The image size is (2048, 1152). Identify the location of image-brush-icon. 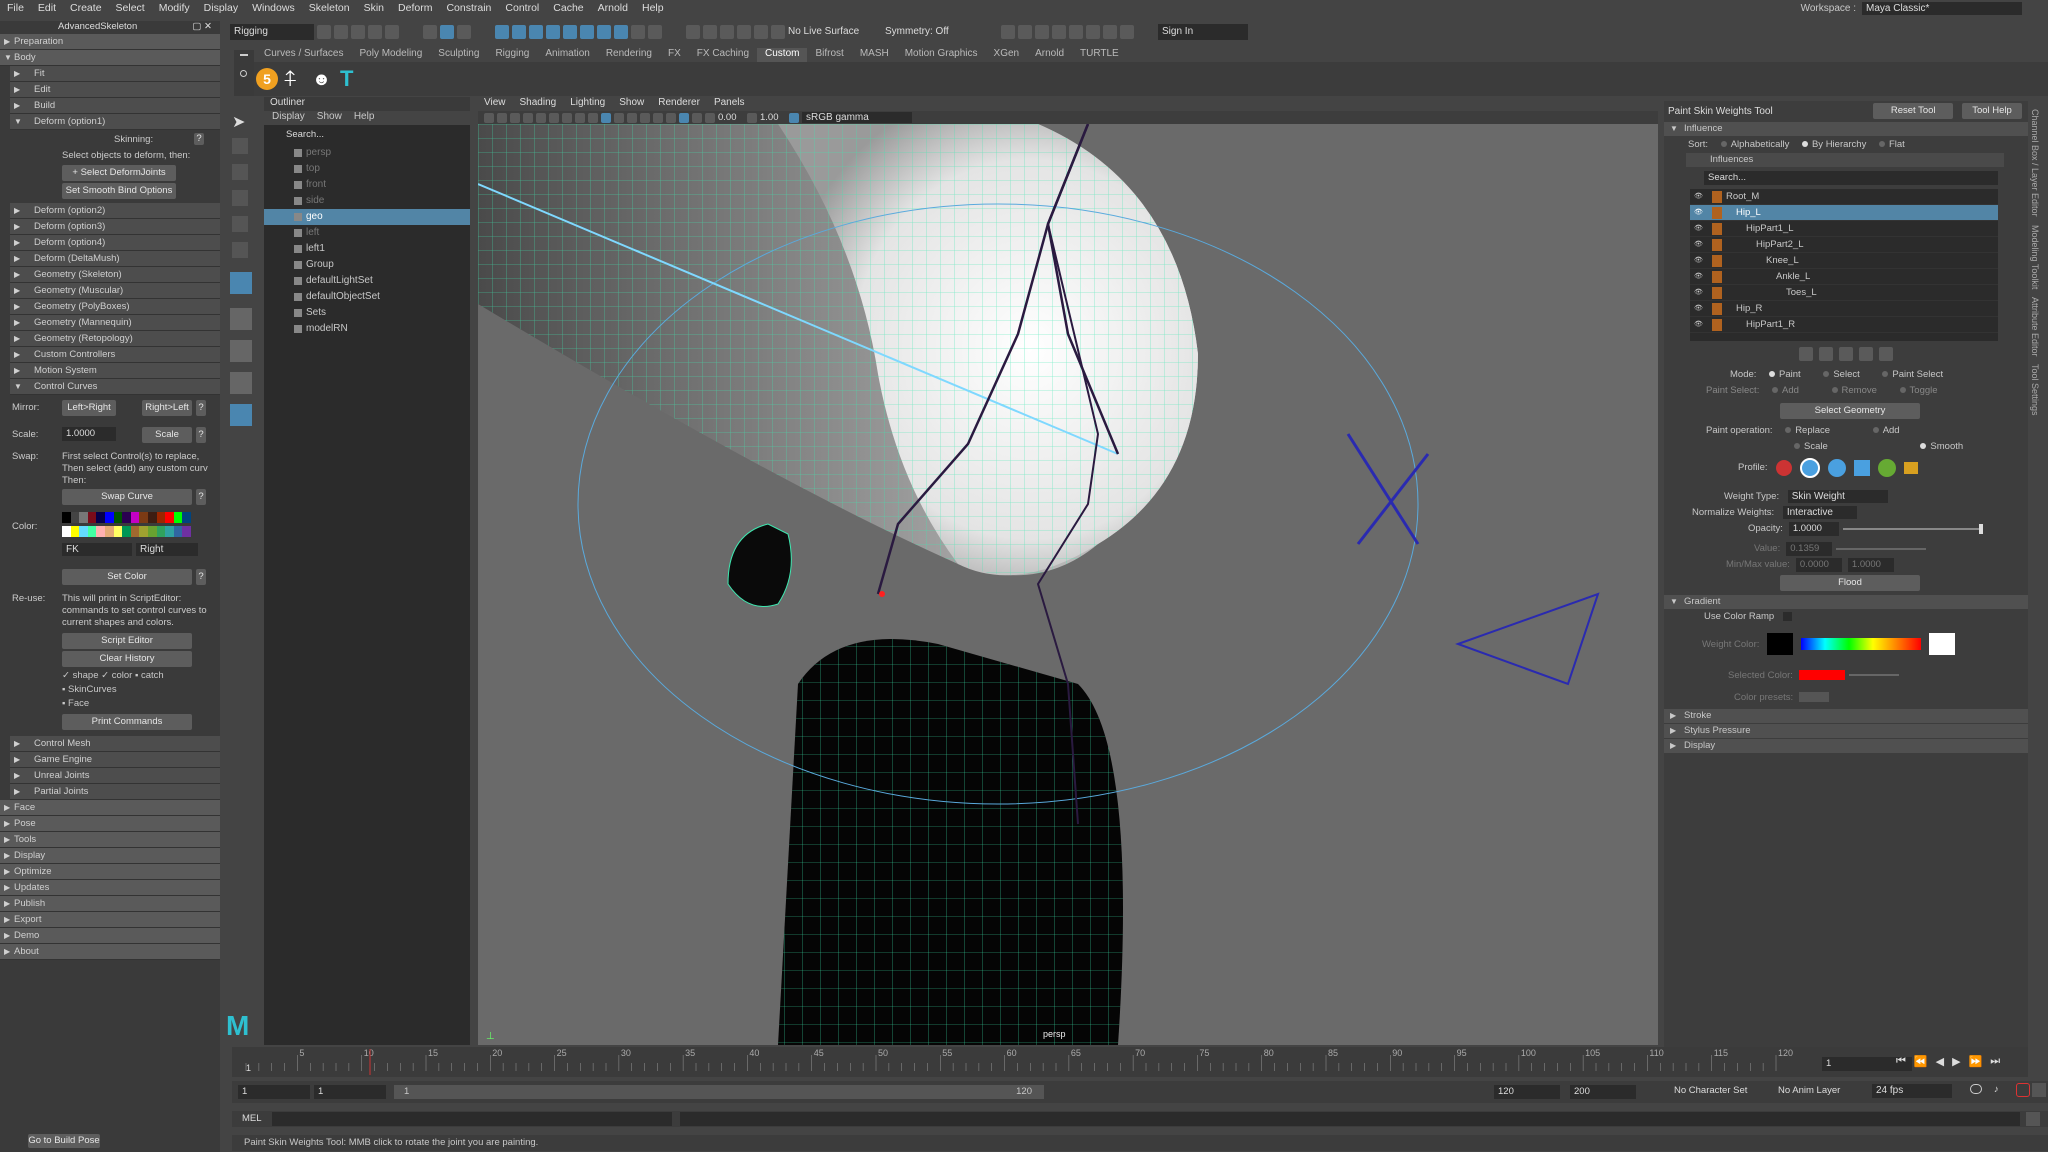
(1886, 468).